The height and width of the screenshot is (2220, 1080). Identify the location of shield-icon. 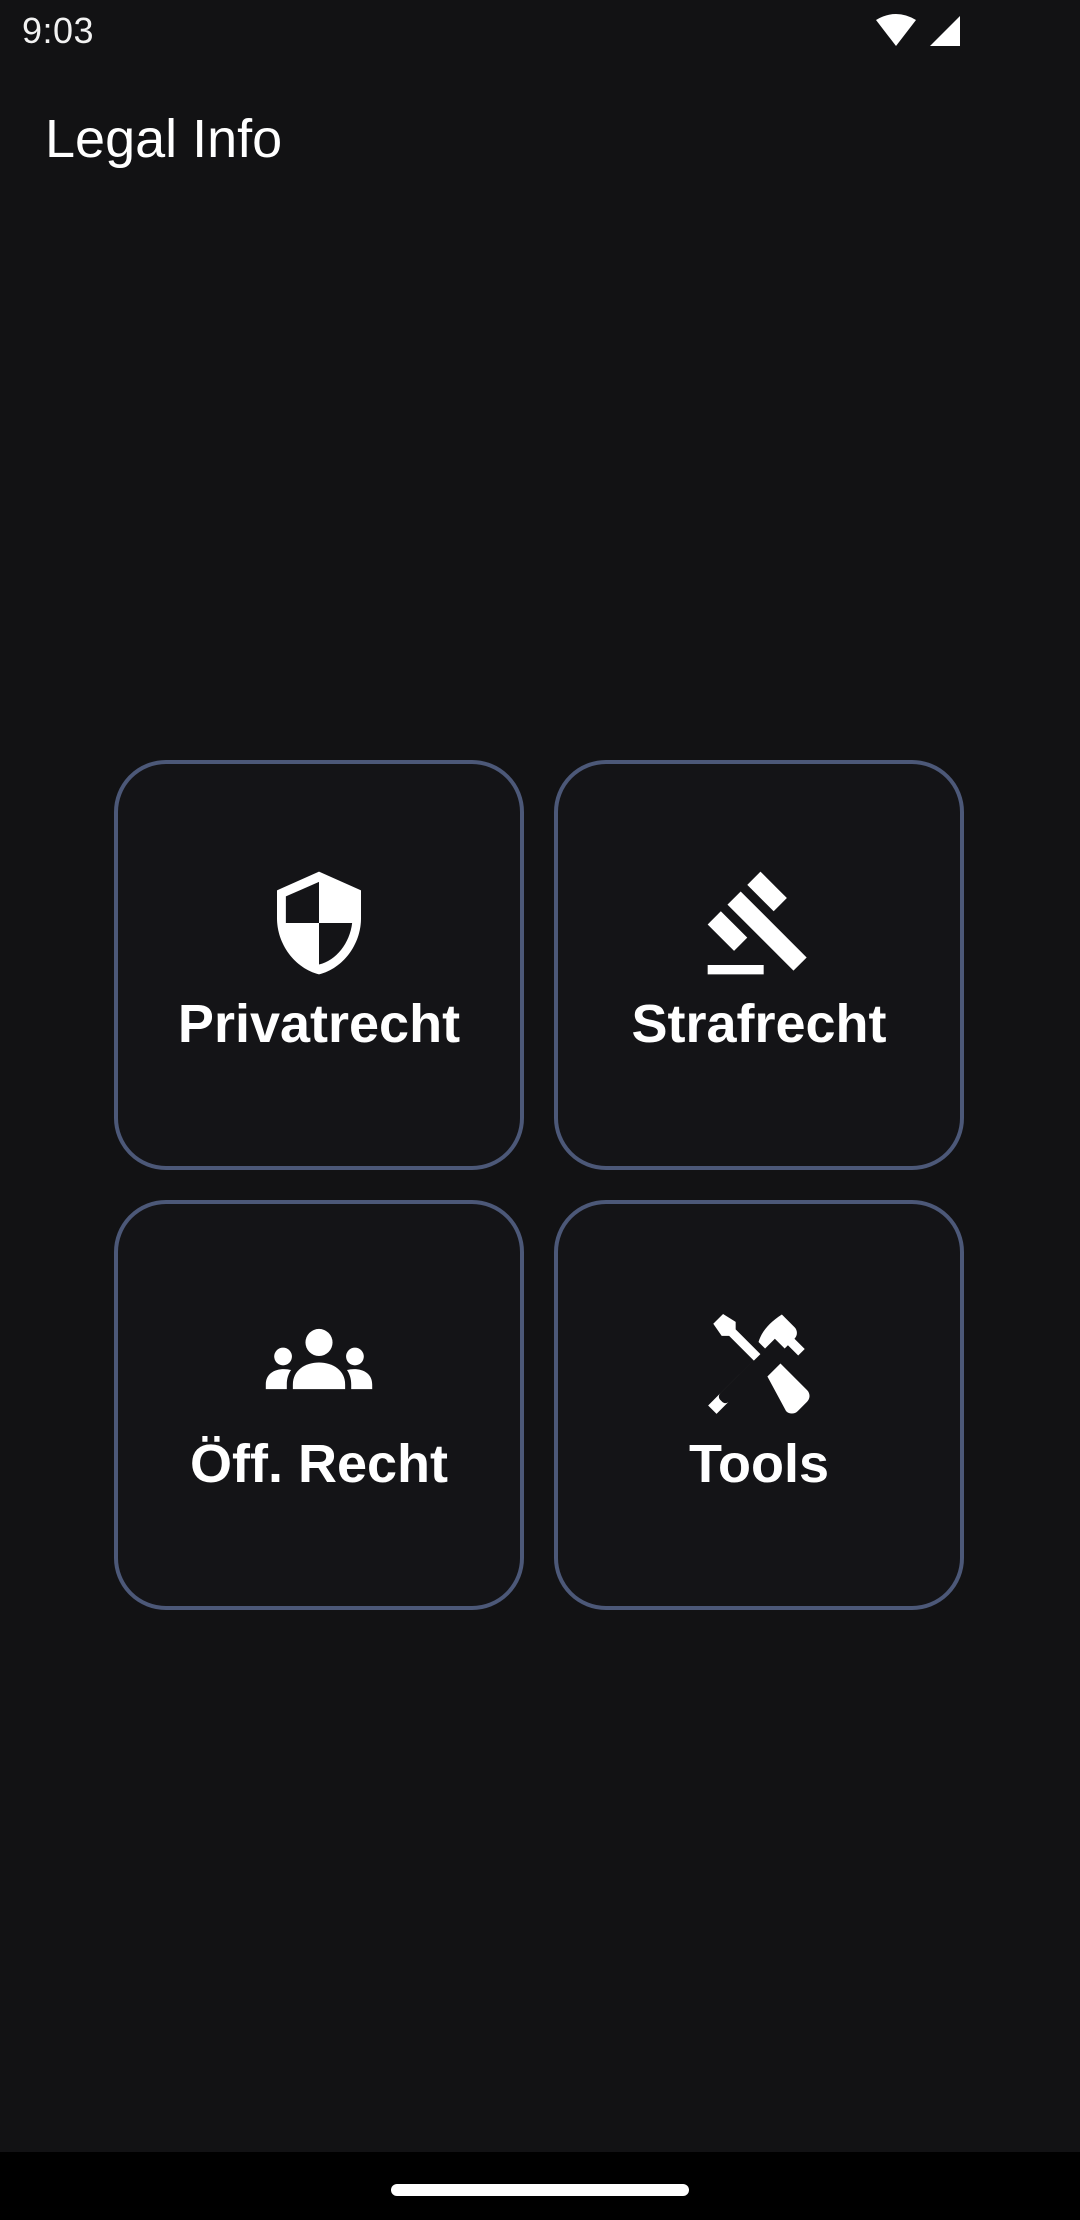
(319, 923).